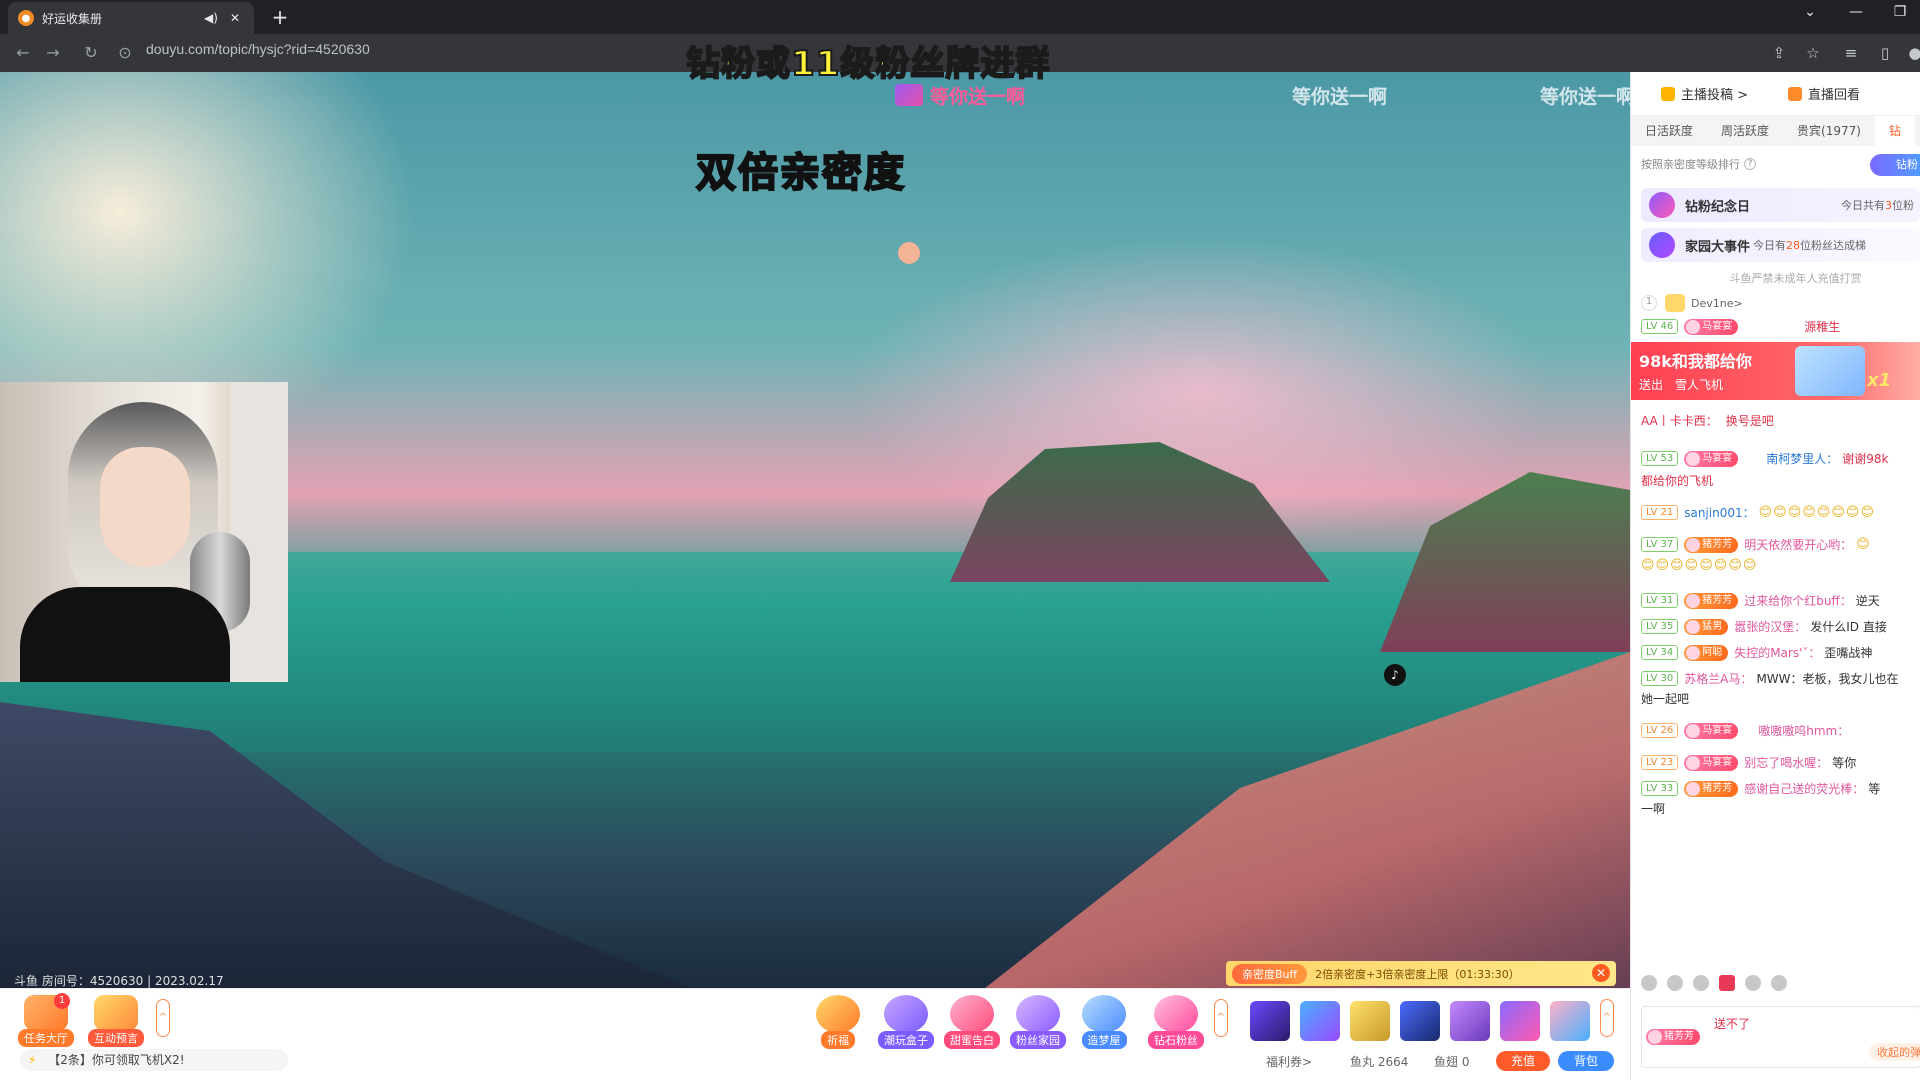 Image resolution: width=1920 pixels, height=1080 pixels. What do you see at coordinates (1779, 53) in the screenshot?
I see `share-icon: ⇪` at bounding box center [1779, 53].